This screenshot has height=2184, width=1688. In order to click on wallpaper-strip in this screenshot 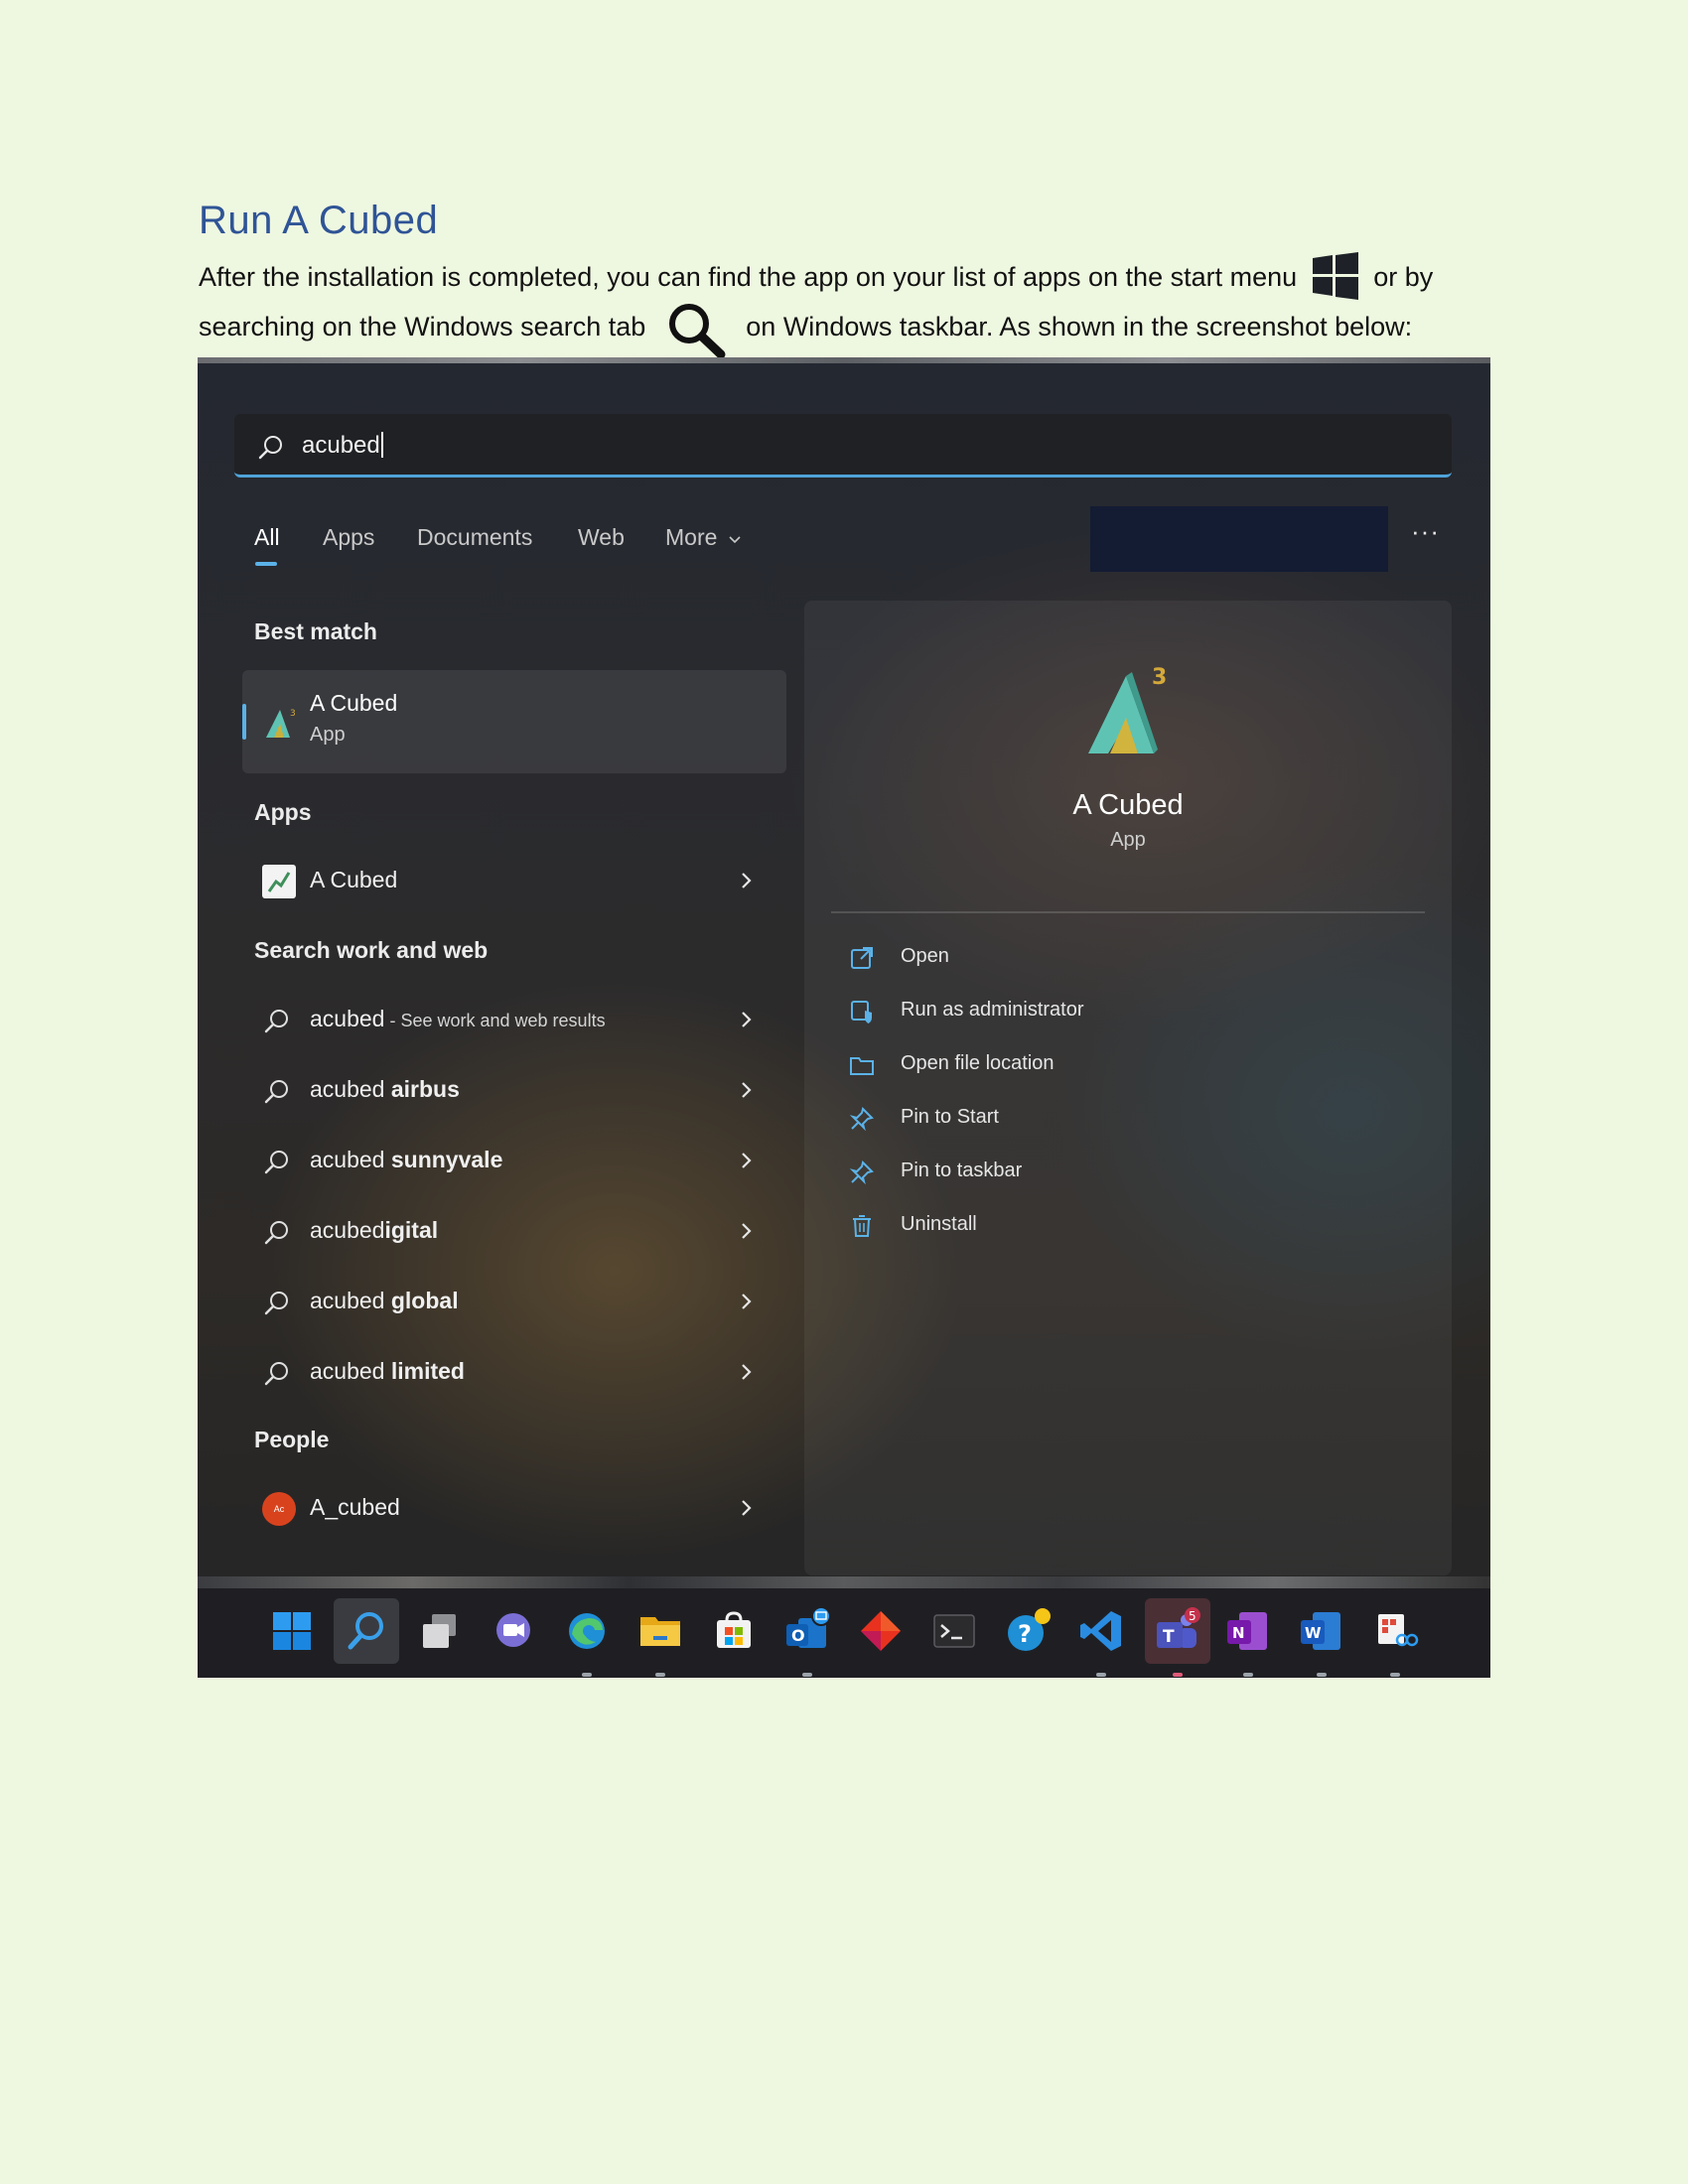, I will do `click(844, 360)`.